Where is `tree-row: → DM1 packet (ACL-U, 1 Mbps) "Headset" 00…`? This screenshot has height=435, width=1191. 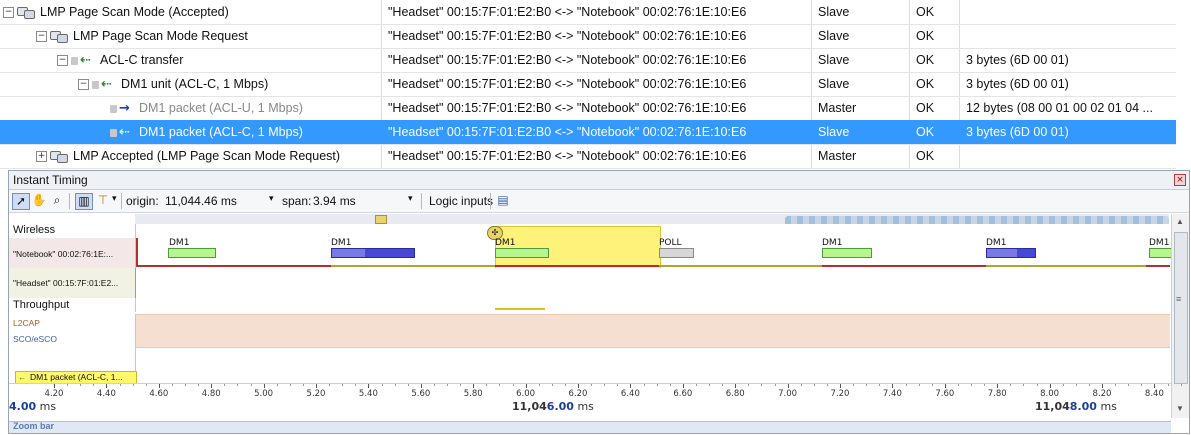 tree-row: → DM1 packet (ACL-U, 1 Mbps) "Headset" 00… is located at coordinates (588, 108).